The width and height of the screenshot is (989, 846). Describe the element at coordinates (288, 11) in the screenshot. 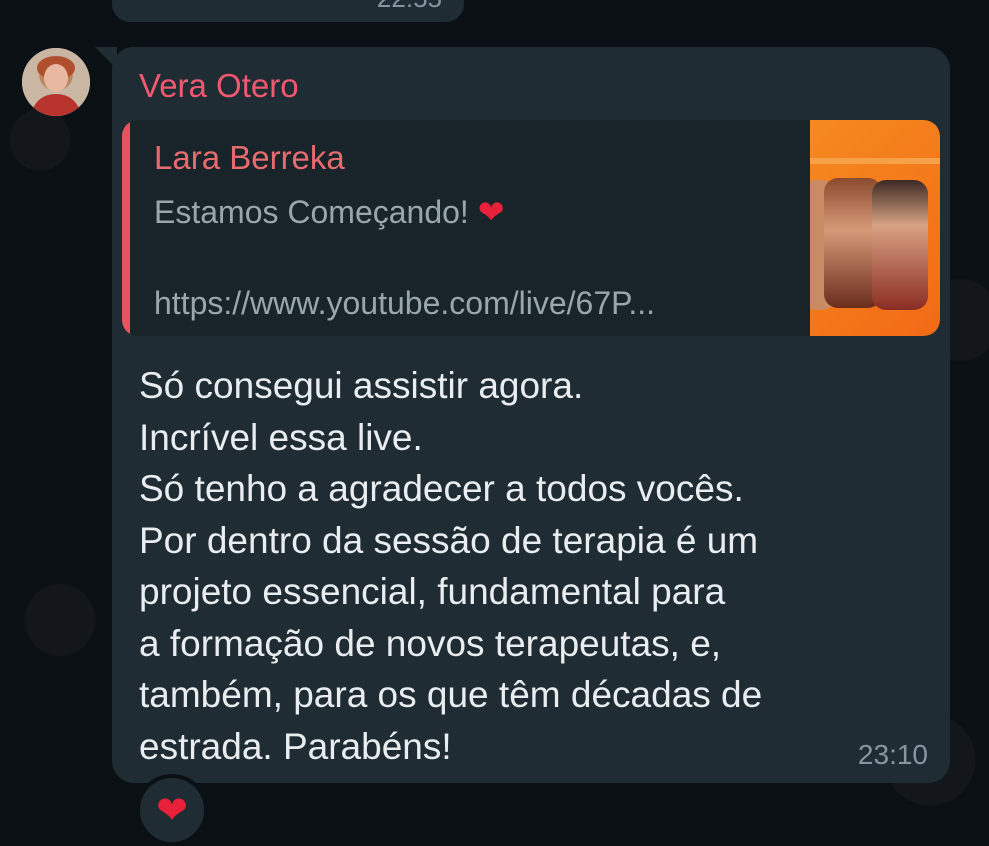

I see `previous-message-bubble: 22:55` at that location.